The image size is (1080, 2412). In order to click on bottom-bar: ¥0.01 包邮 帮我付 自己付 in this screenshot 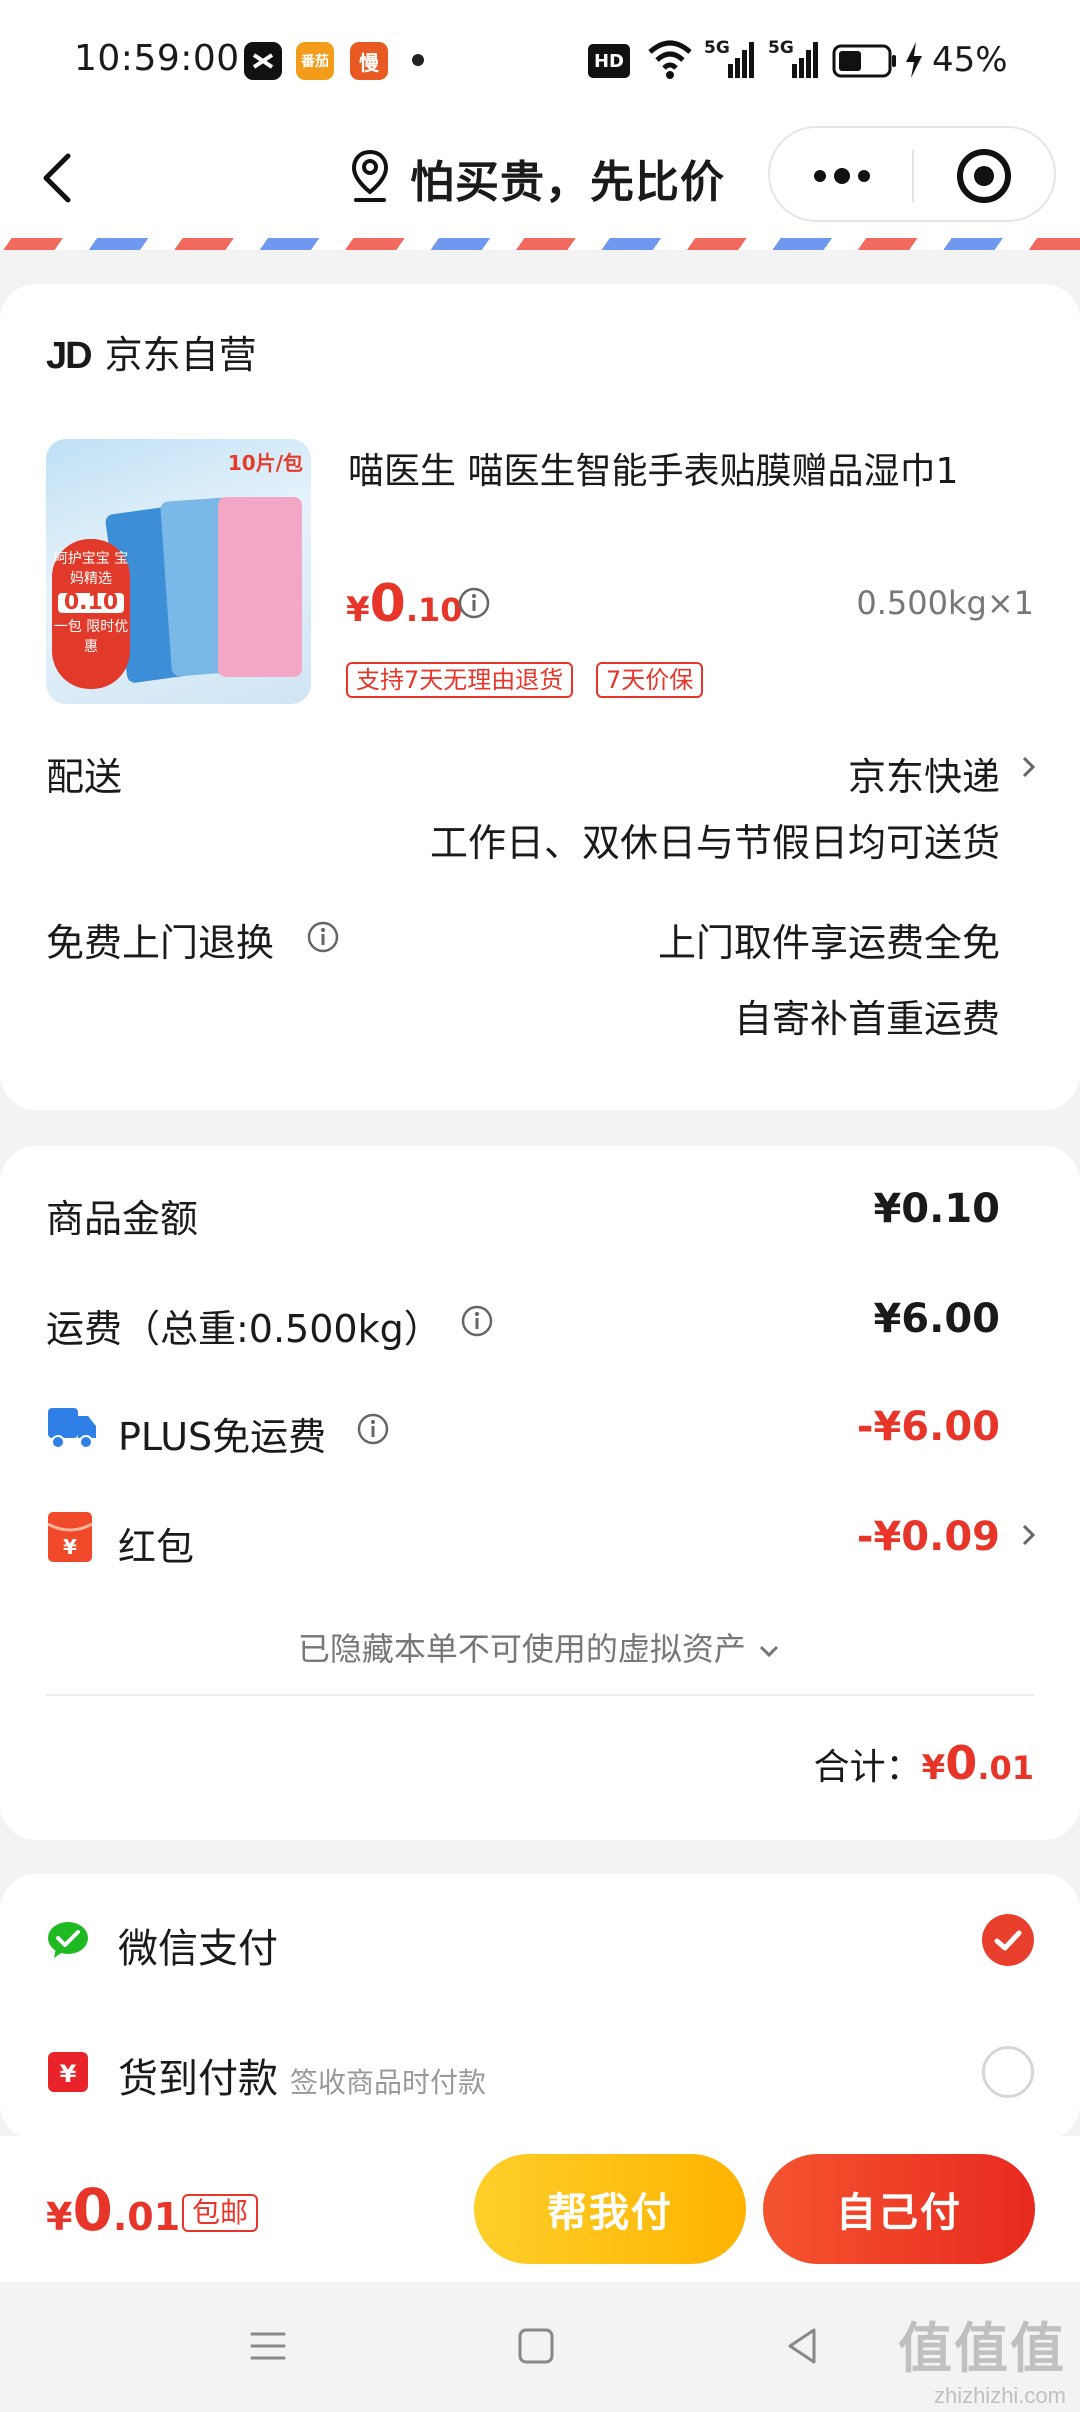, I will do `click(540, 2209)`.